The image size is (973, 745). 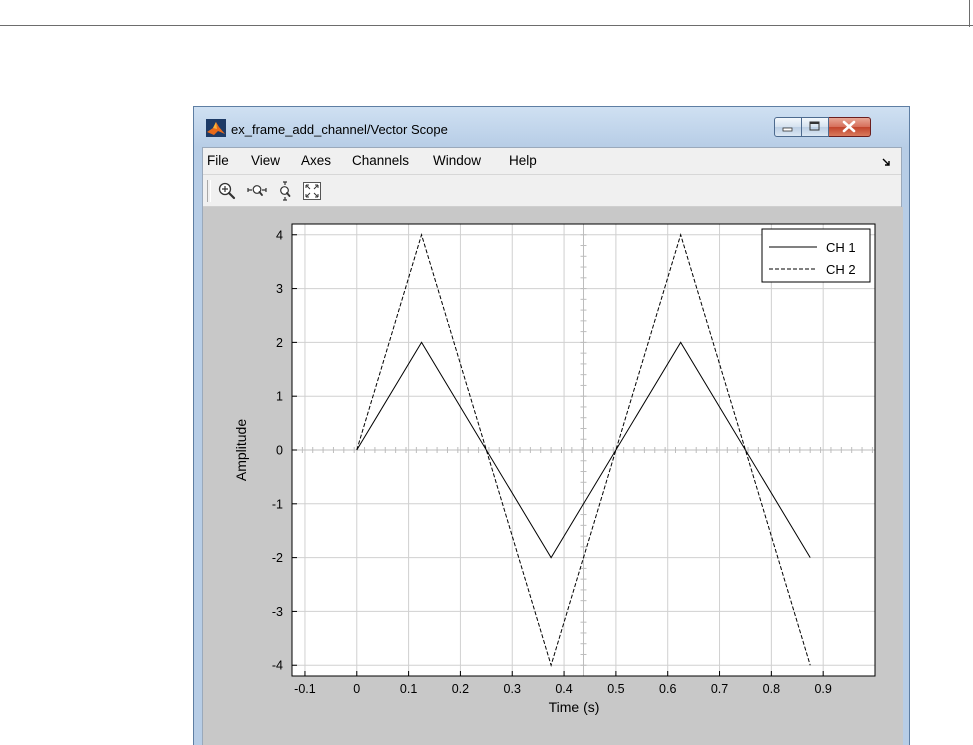 I want to click on x-tick-label: 0, so click(x=356, y=689).